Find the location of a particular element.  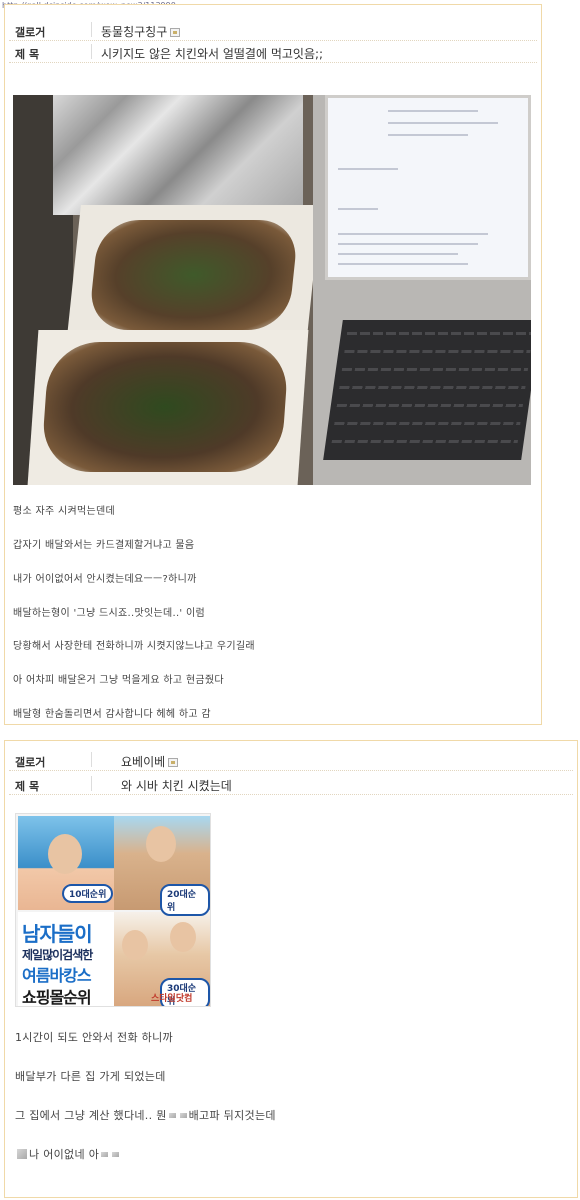

subject-row: 제 목 와 시바 치킨 시켰는데 is located at coordinates (291, 784).